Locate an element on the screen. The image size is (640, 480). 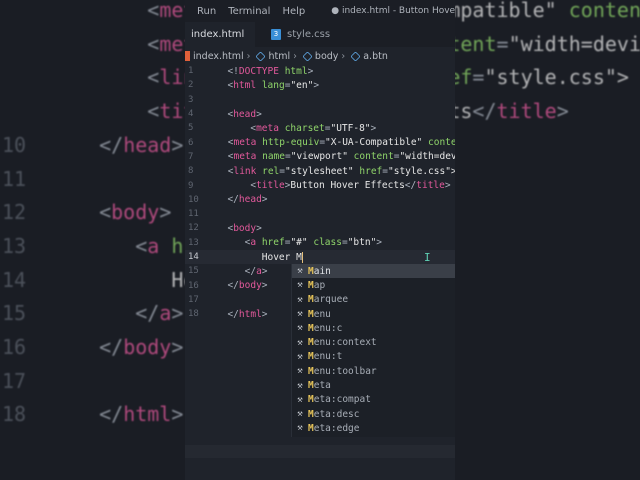
code-line: 1 <! DOCTYPE html > is located at coordinates (320, 71).